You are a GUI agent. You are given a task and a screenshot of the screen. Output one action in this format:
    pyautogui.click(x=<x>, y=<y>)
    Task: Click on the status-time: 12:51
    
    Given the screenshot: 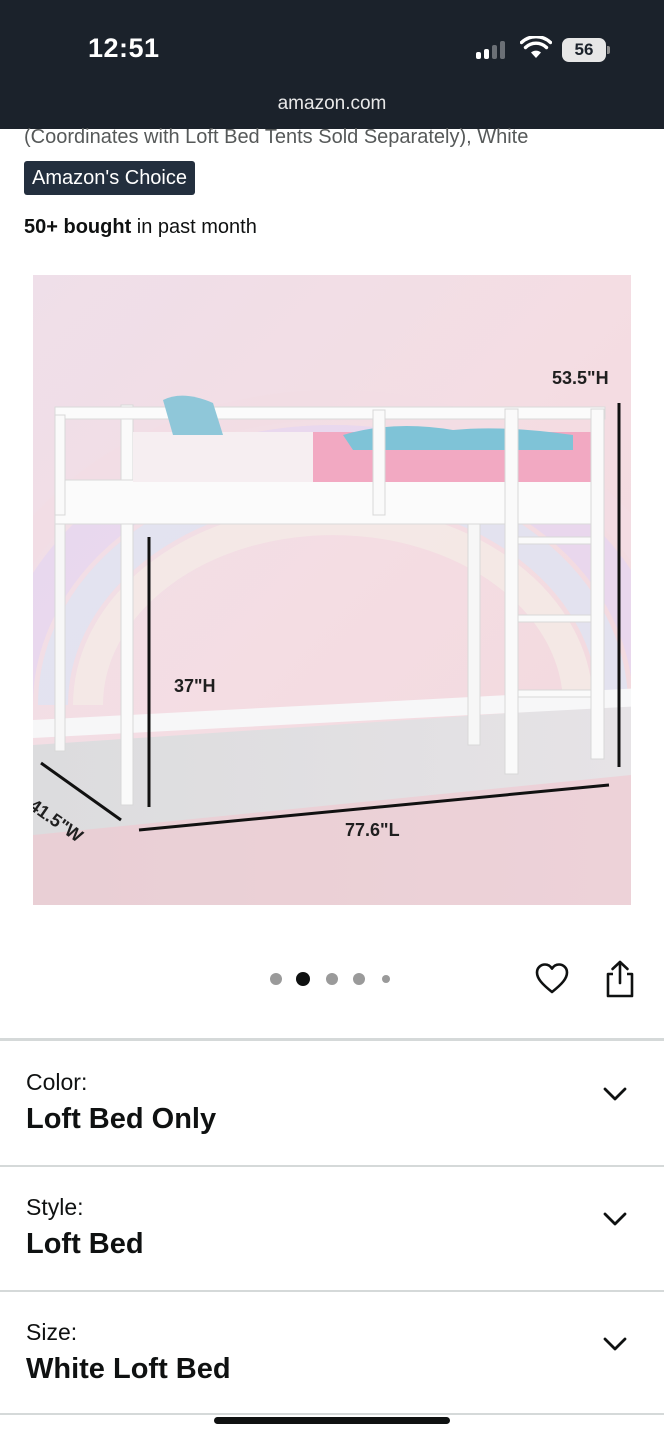 What is the action you would take?
    pyautogui.click(x=124, y=48)
    